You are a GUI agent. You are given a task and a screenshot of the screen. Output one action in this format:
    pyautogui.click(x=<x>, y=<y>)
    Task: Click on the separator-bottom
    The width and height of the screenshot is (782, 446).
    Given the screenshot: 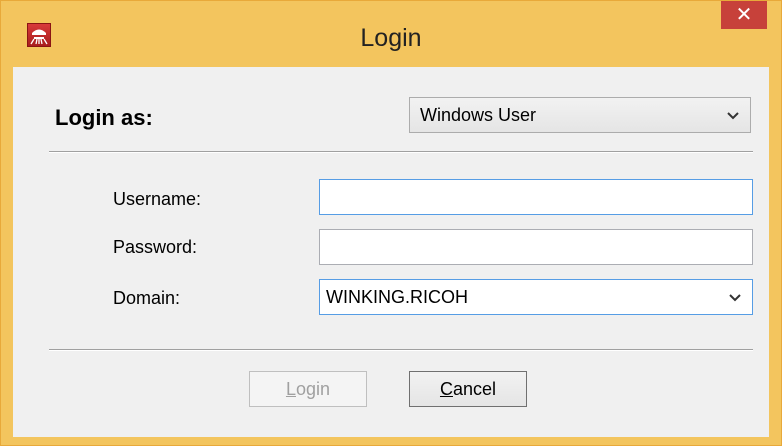 What is the action you would take?
    pyautogui.click(x=401, y=350)
    